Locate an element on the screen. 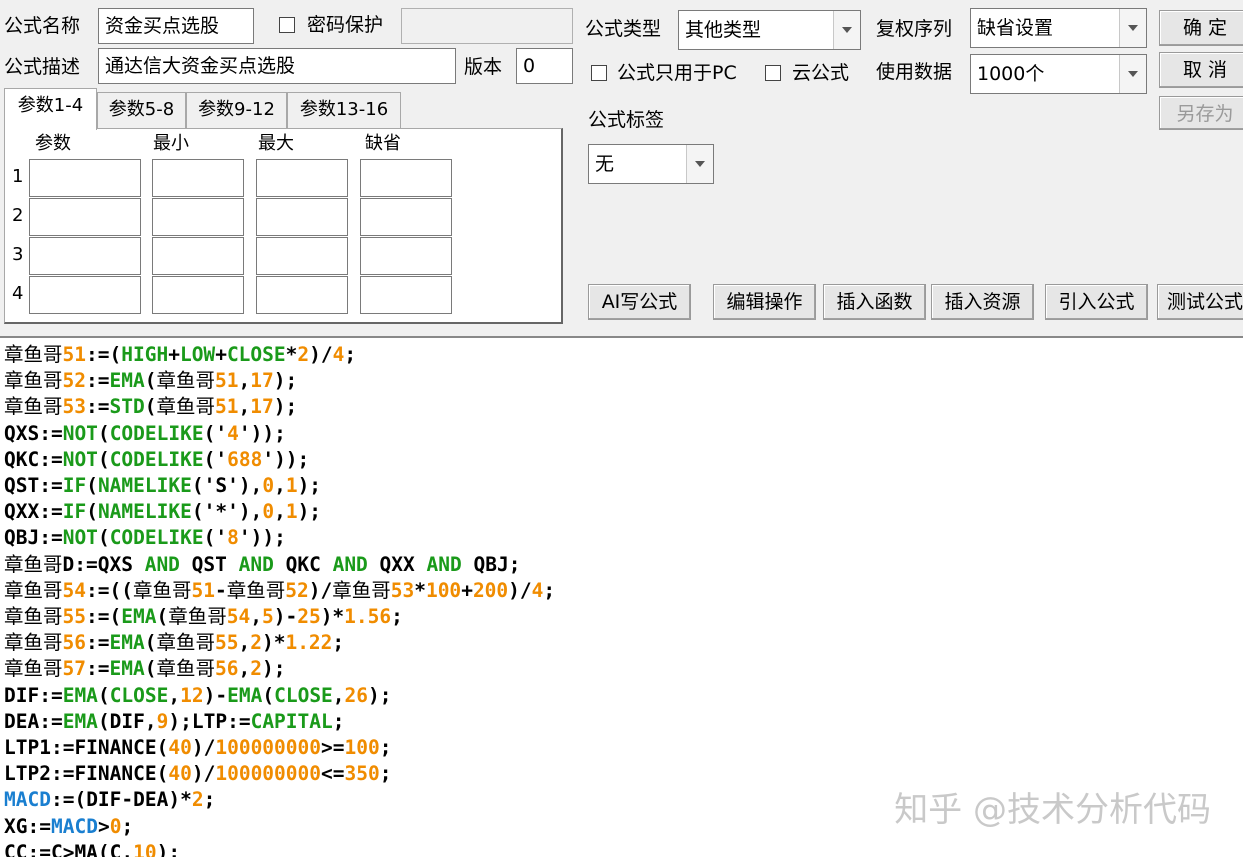 The image size is (1243, 857). formula-type-value: 其他类型 is located at coordinates (723, 30).